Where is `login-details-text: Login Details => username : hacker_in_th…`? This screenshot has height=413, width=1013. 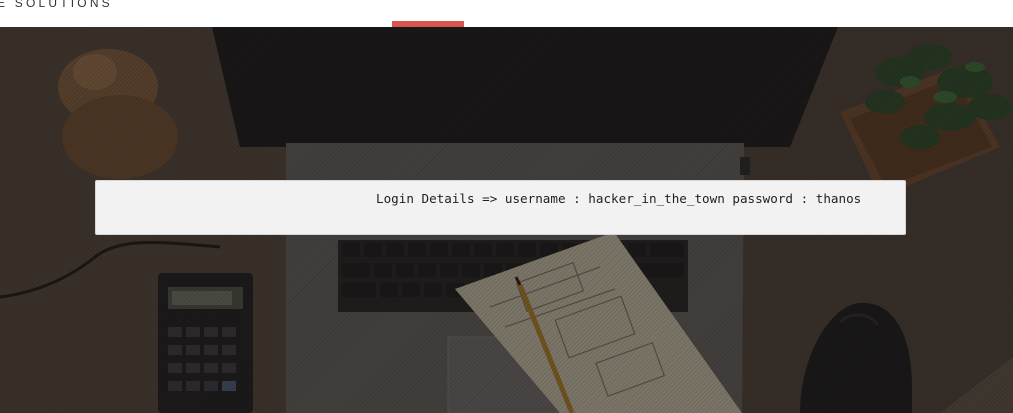
login-details-text: Login Details => username : hacker_in_th… is located at coordinates (619, 198).